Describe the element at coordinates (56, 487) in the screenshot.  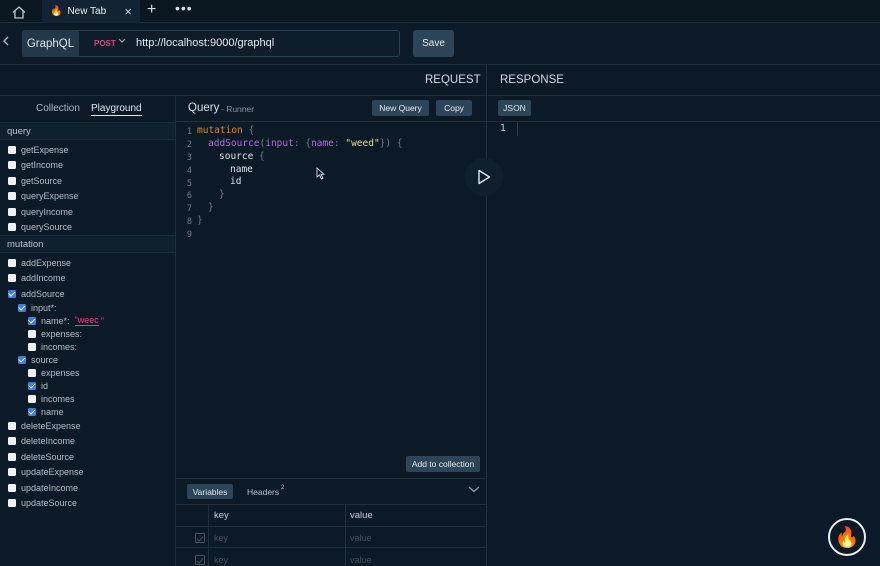
I see `list-item: updateIncome` at that location.